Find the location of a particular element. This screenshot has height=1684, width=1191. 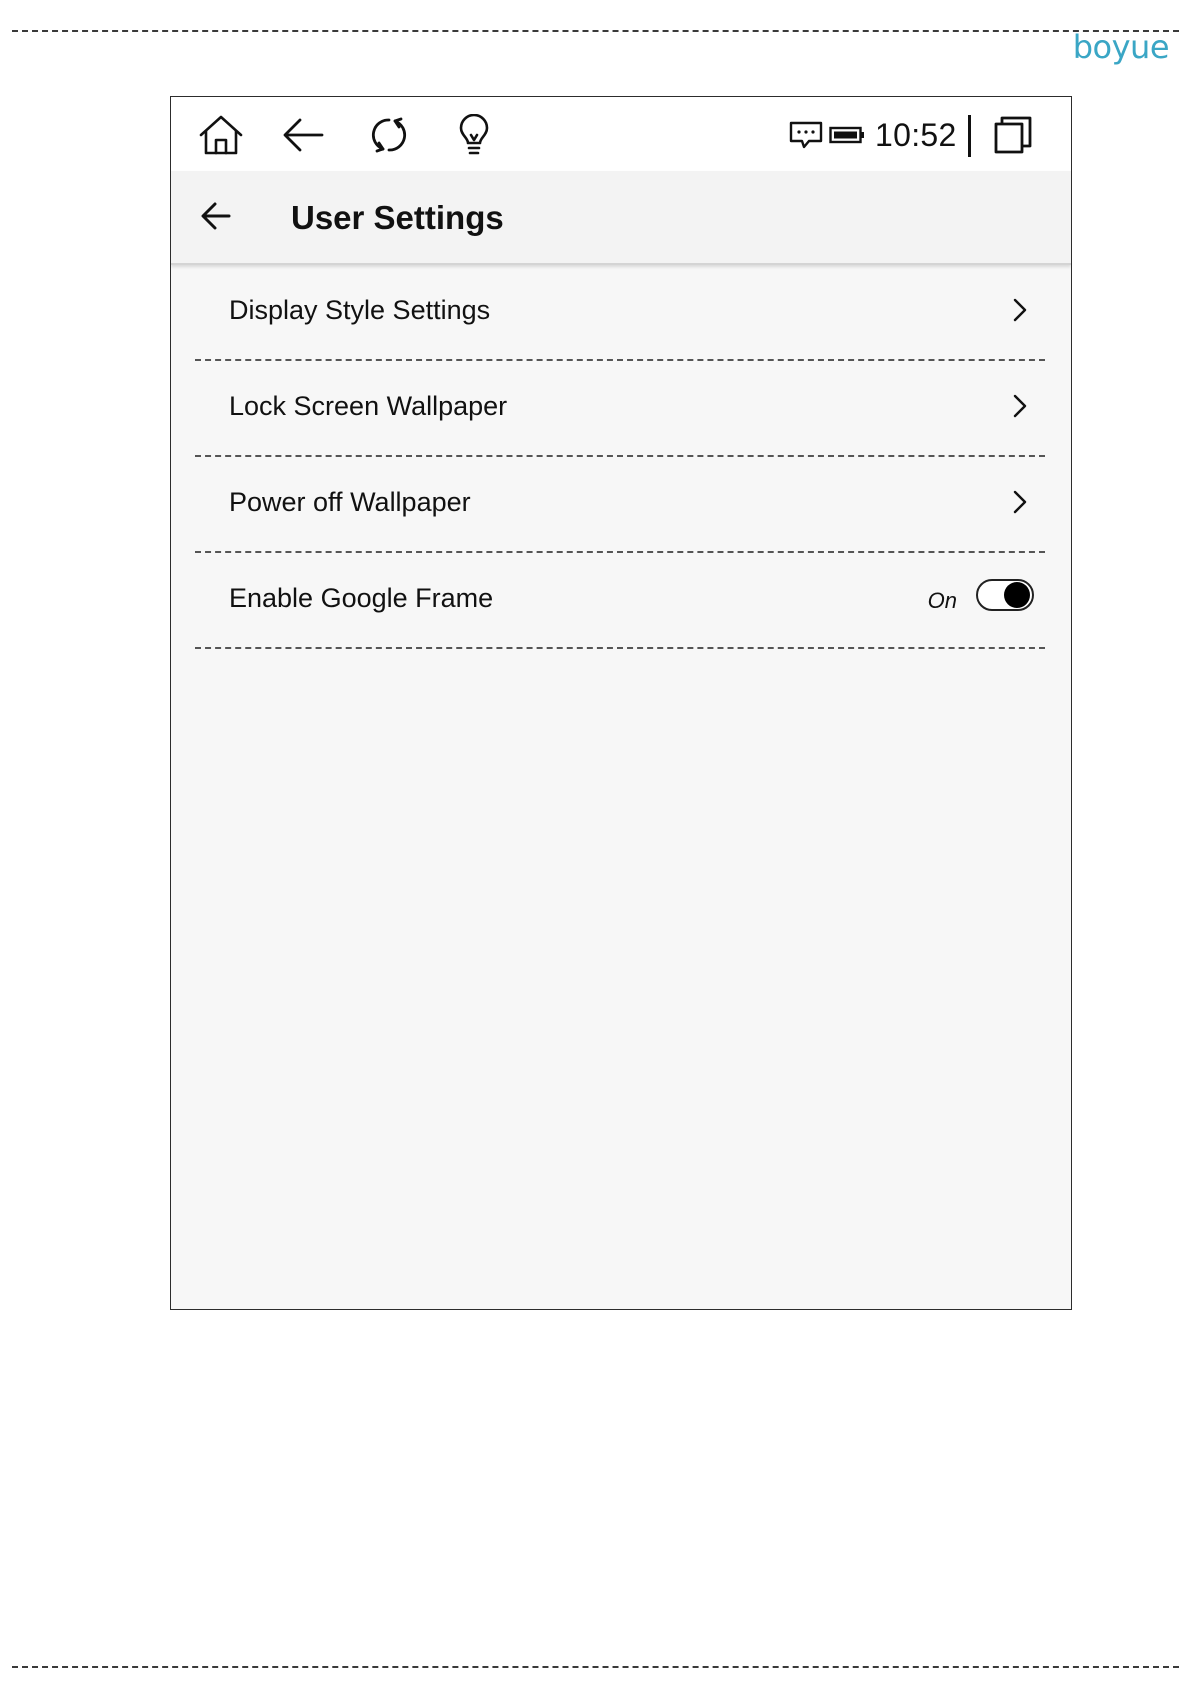

google-frame-toggle is located at coordinates (1005, 595).